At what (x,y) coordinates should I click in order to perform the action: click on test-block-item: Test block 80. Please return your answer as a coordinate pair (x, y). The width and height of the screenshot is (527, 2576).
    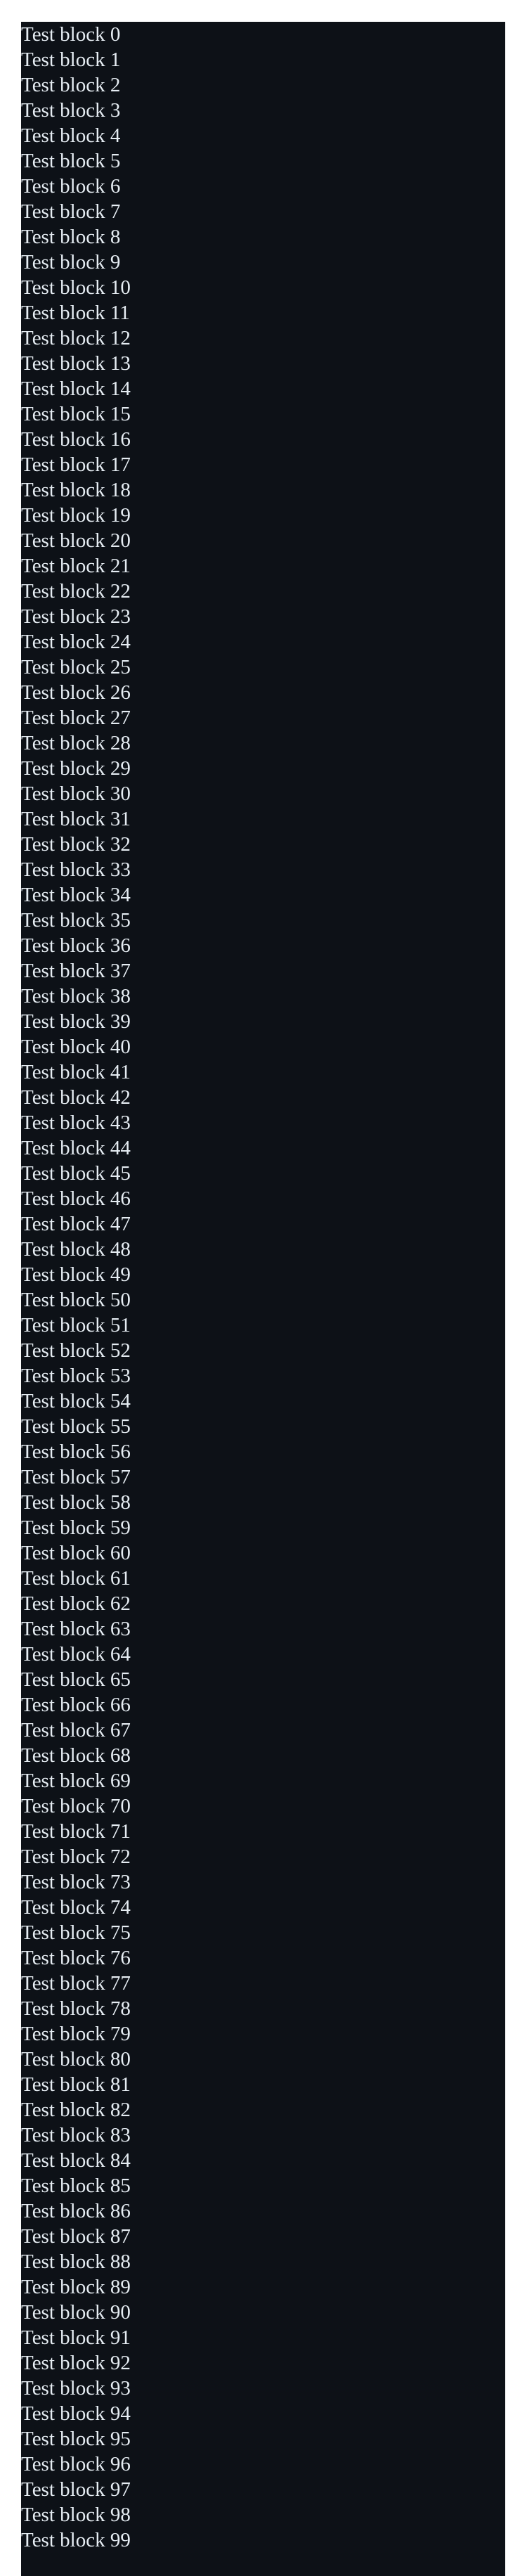
    Looking at the image, I should click on (76, 2059).